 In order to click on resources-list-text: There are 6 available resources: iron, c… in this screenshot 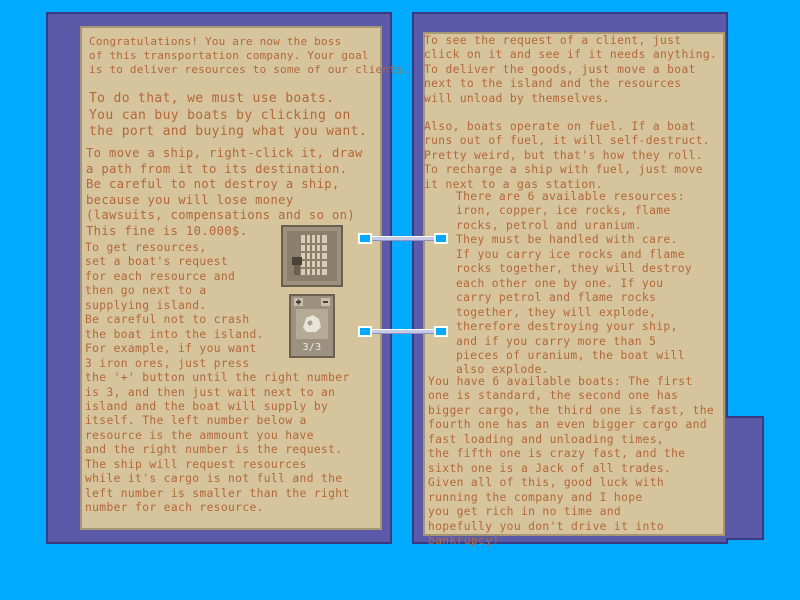, I will do `click(574, 283)`.